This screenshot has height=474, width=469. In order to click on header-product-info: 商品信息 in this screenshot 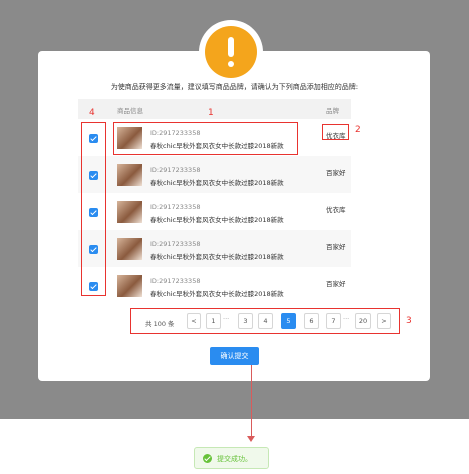, I will do `click(130, 111)`.